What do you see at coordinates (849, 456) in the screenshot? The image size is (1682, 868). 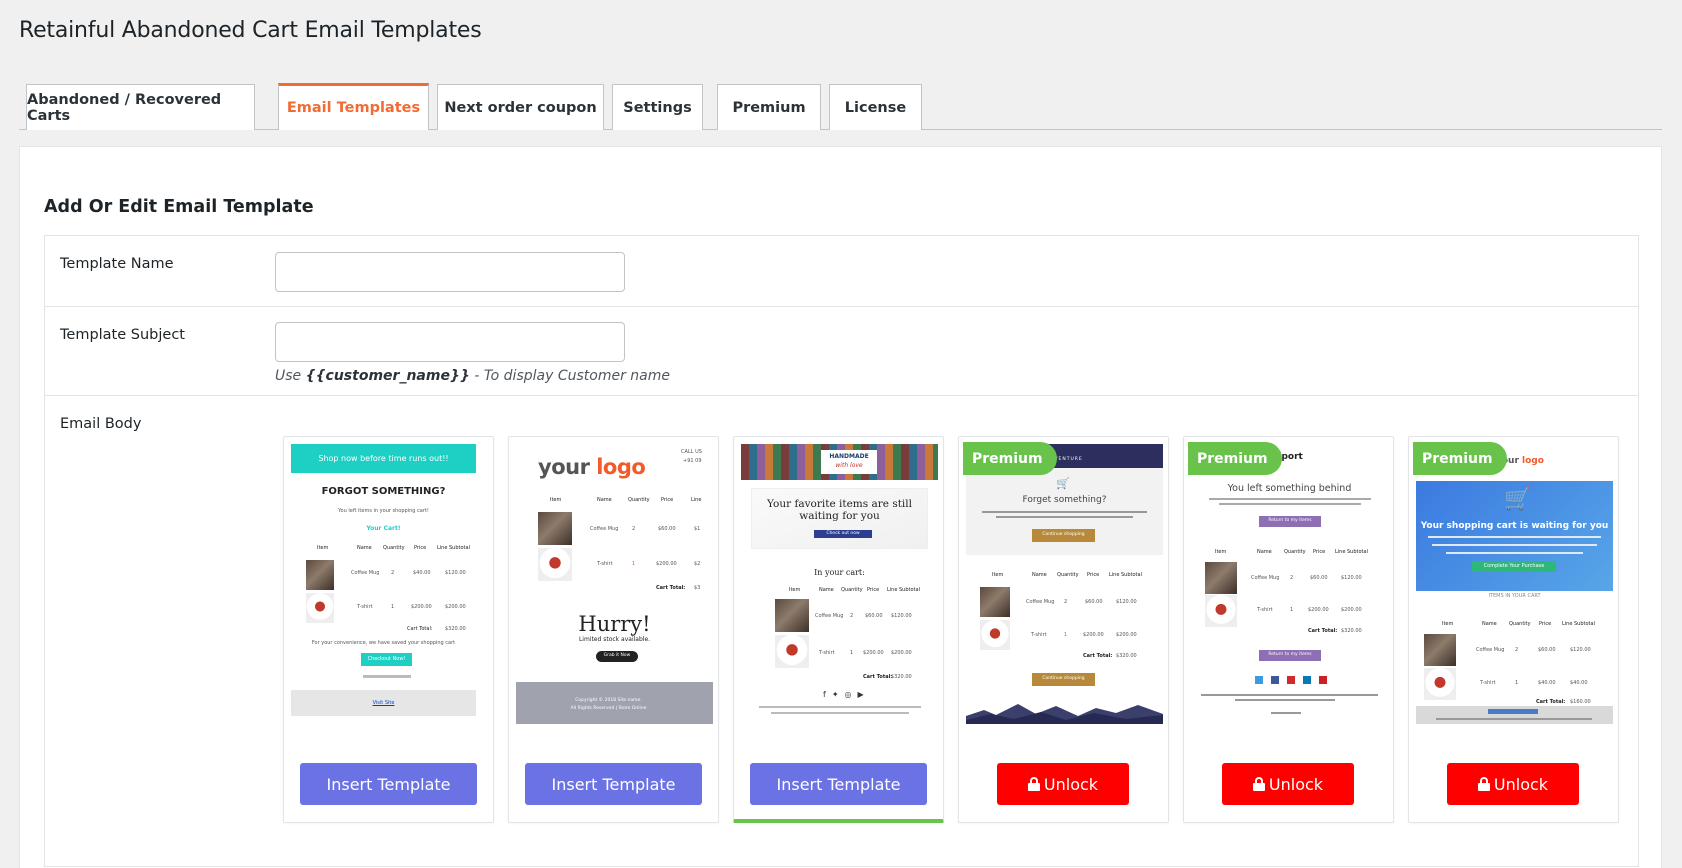 I see `preview-brand: HANDMADE` at bounding box center [849, 456].